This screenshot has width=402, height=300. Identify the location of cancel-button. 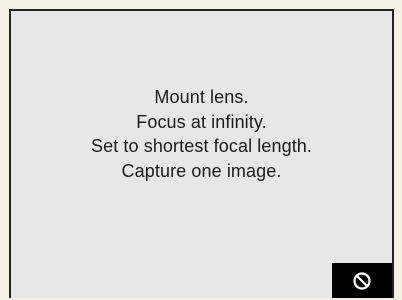
(362, 280).